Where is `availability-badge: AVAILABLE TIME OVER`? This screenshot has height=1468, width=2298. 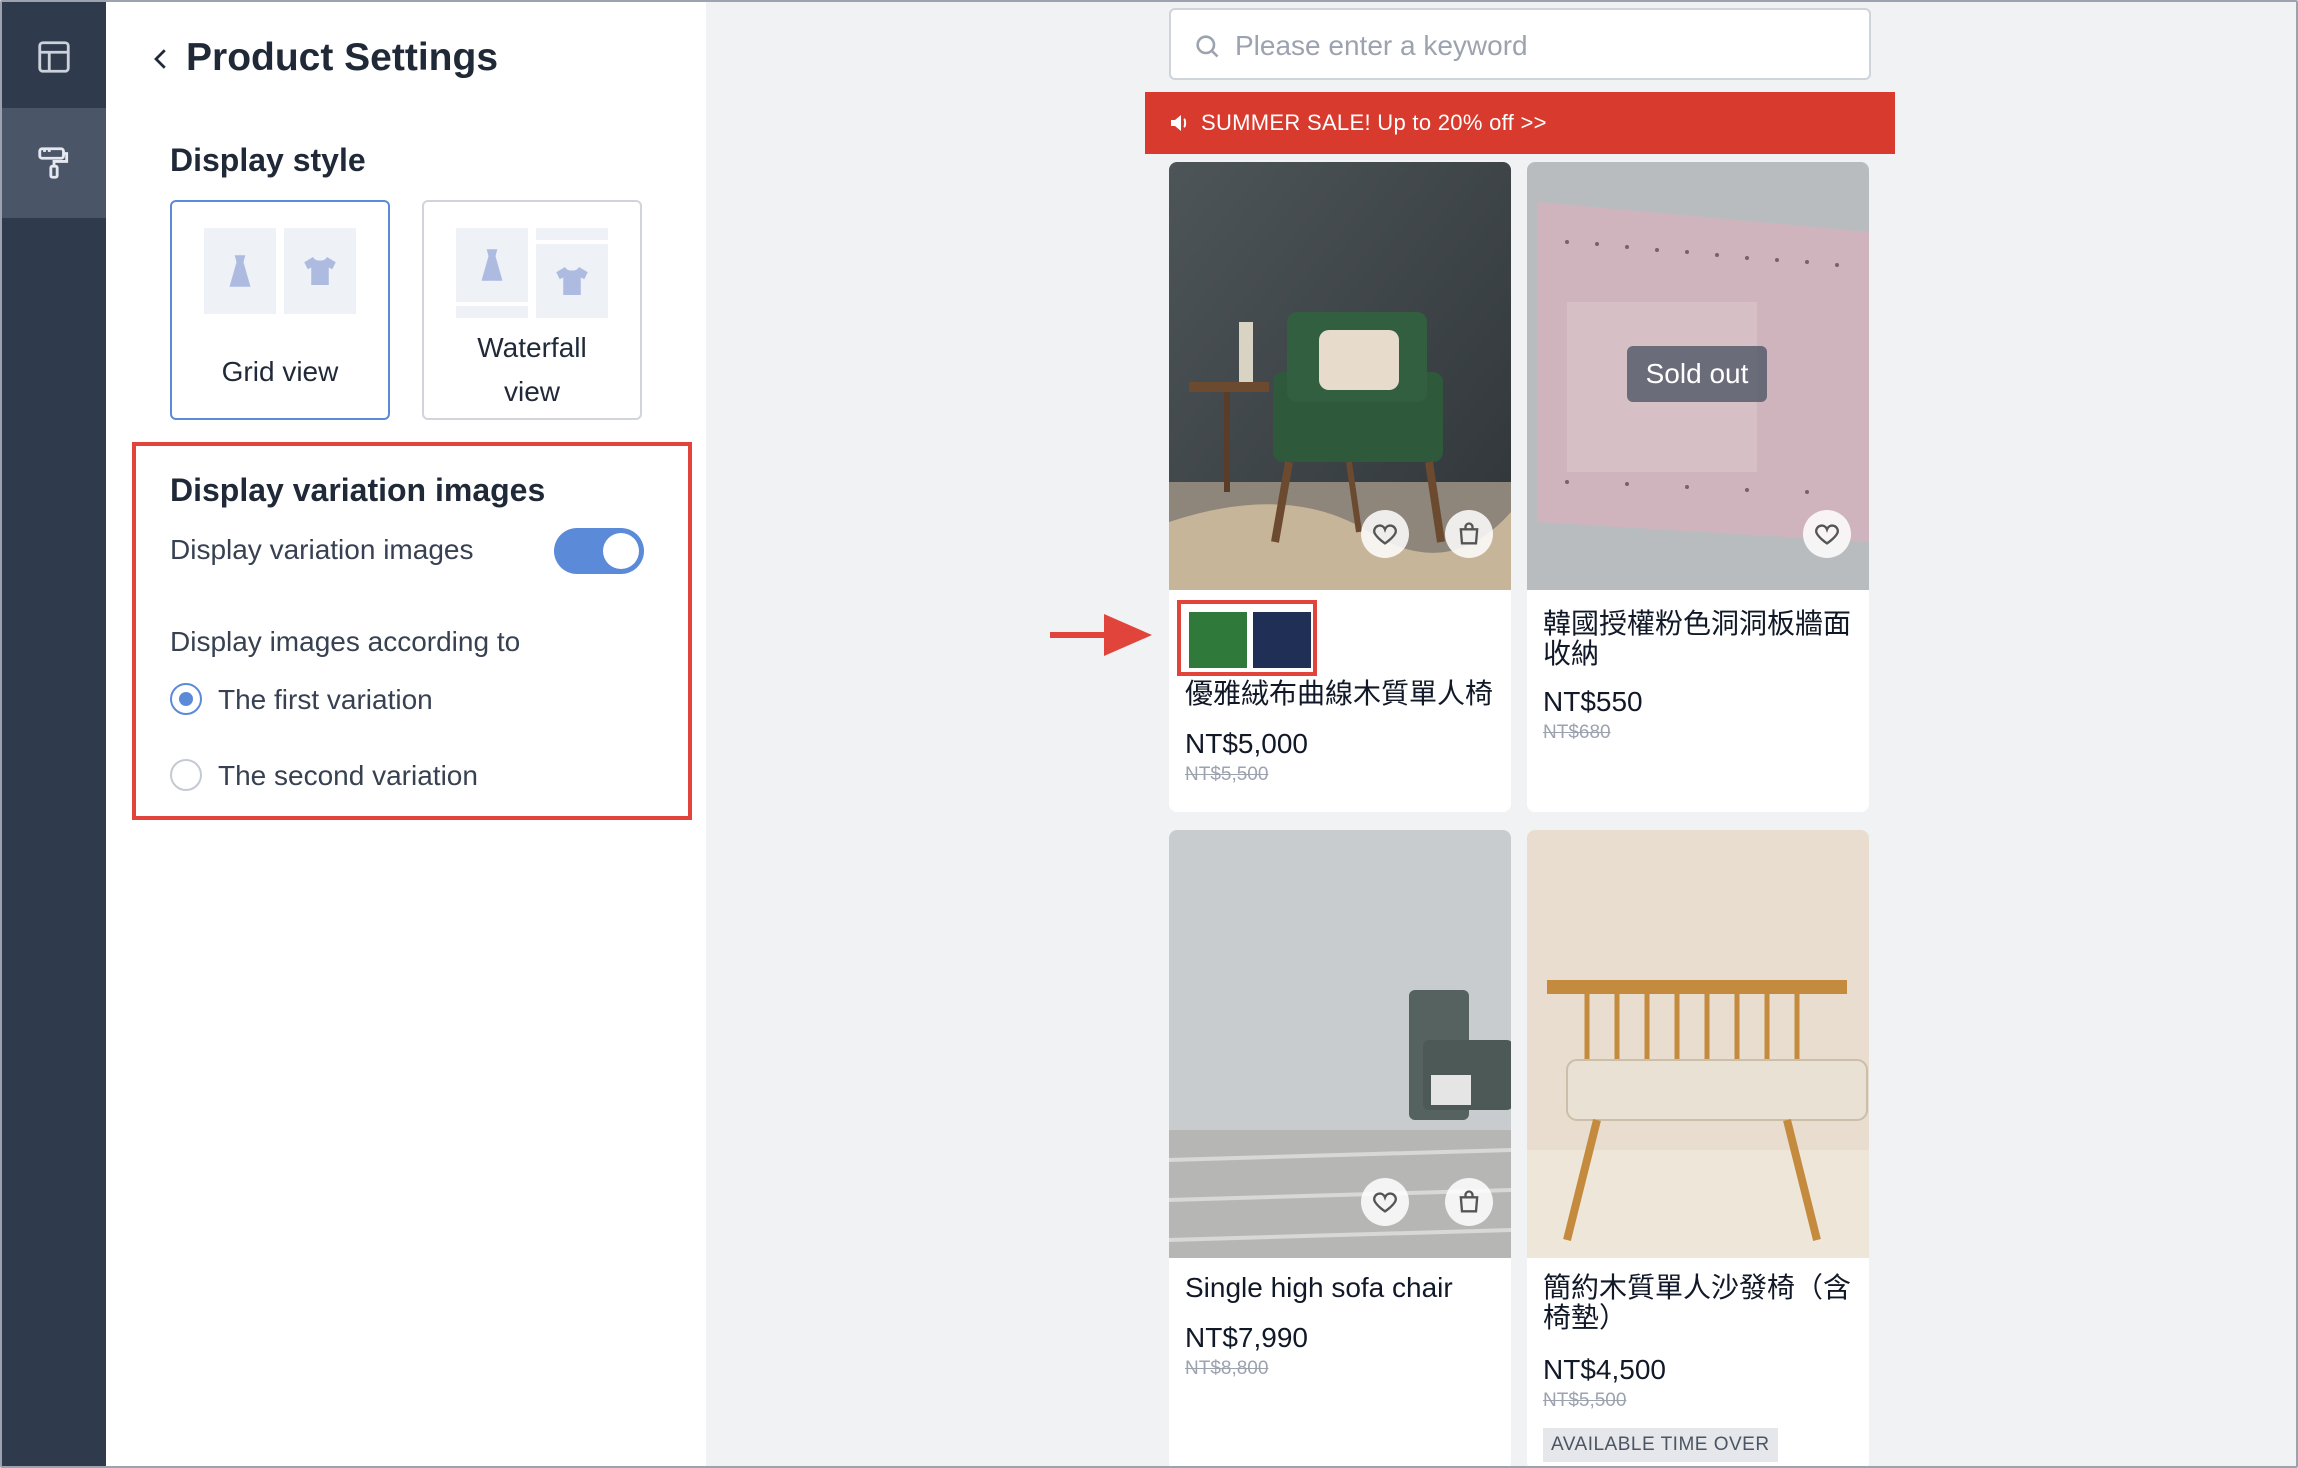 availability-badge: AVAILABLE TIME OVER is located at coordinates (1660, 1445).